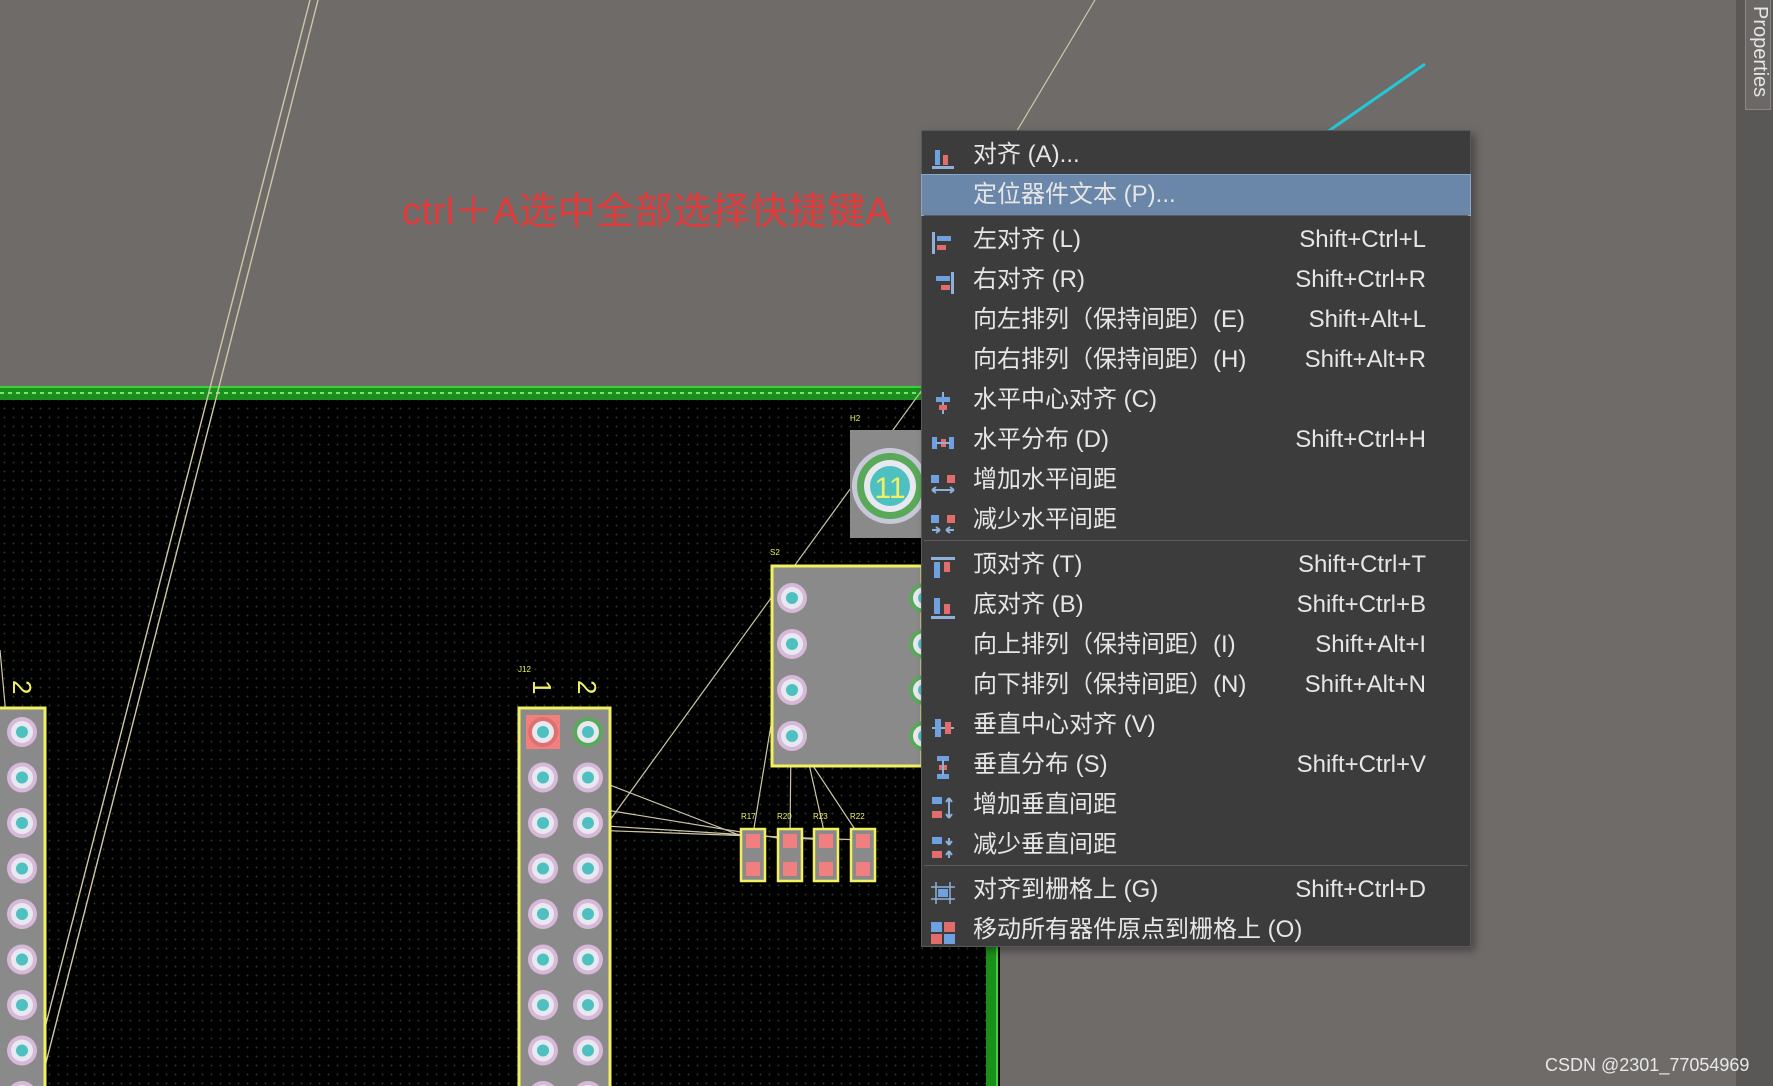 This screenshot has height=1086, width=1773. Describe the element at coordinates (1027, 239) in the screenshot. I see `menu-item-label: 左对齐 (L)` at that location.